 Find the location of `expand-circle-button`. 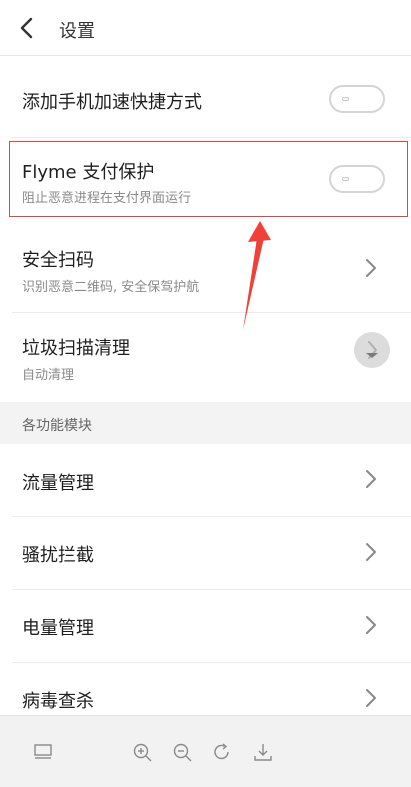

expand-circle-button is located at coordinates (372, 350).